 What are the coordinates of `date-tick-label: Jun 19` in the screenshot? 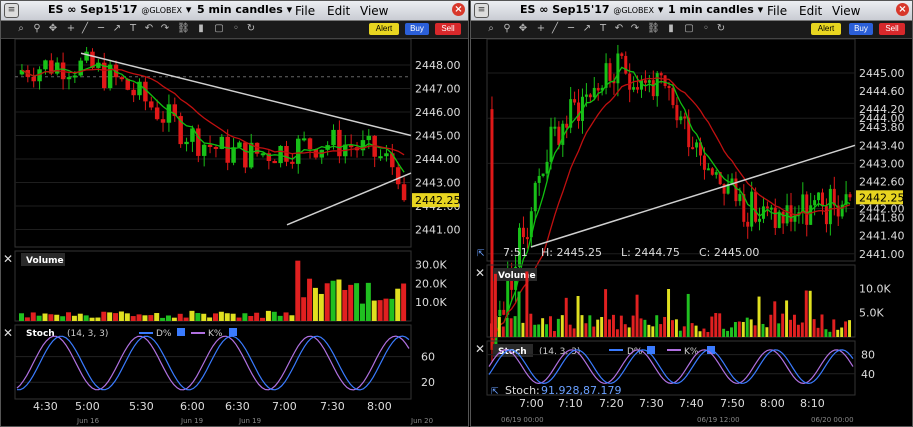 It's located at (191, 421).